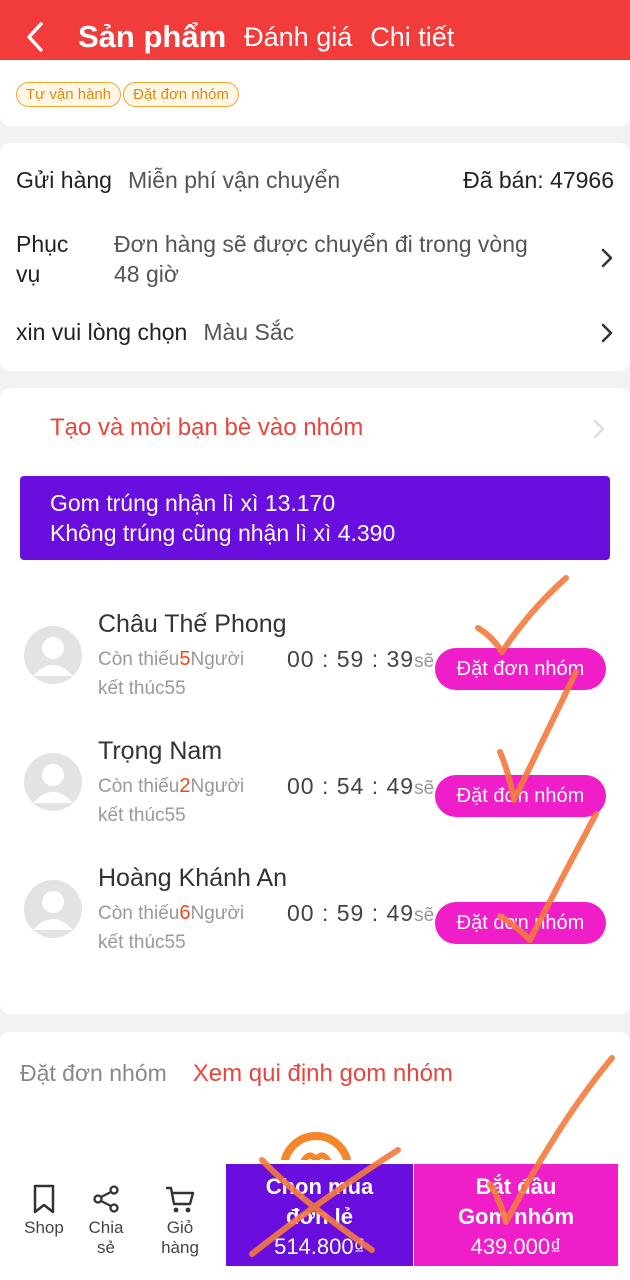 This screenshot has width=630, height=1280. Describe the element at coordinates (35, 37) in the screenshot. I see `chevron-left-icon` at that location.